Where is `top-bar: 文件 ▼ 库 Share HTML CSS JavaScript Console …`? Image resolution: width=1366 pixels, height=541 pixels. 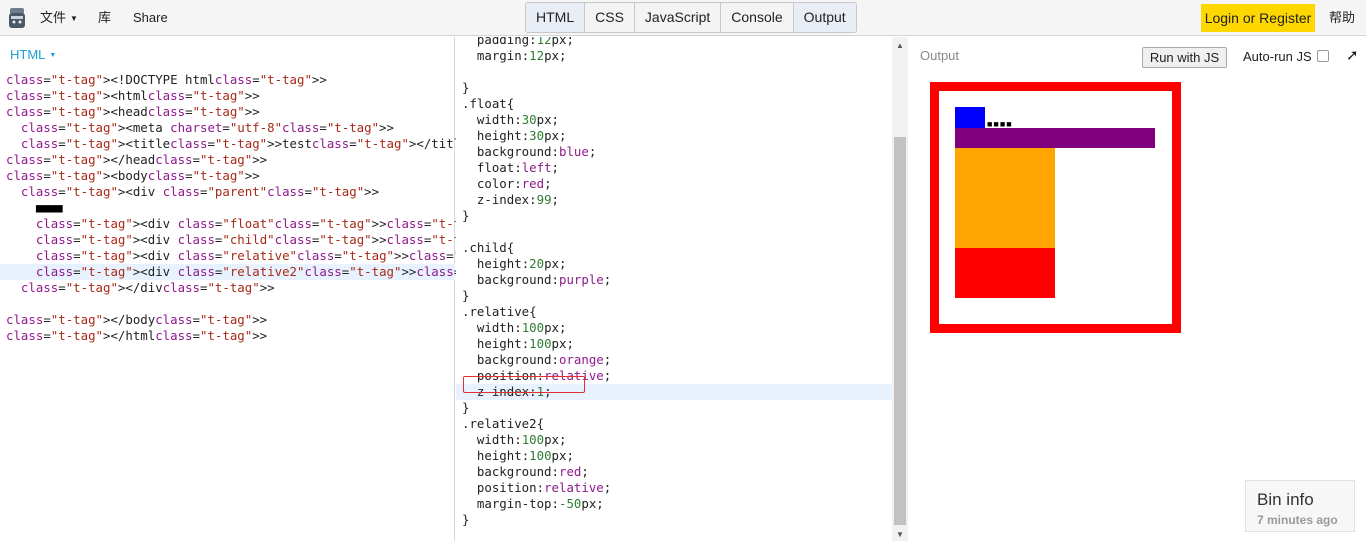
top-bar: 文件 ▼ 库 Share HTML CSS JavaScript Console … is located at coordinates (683, 18).